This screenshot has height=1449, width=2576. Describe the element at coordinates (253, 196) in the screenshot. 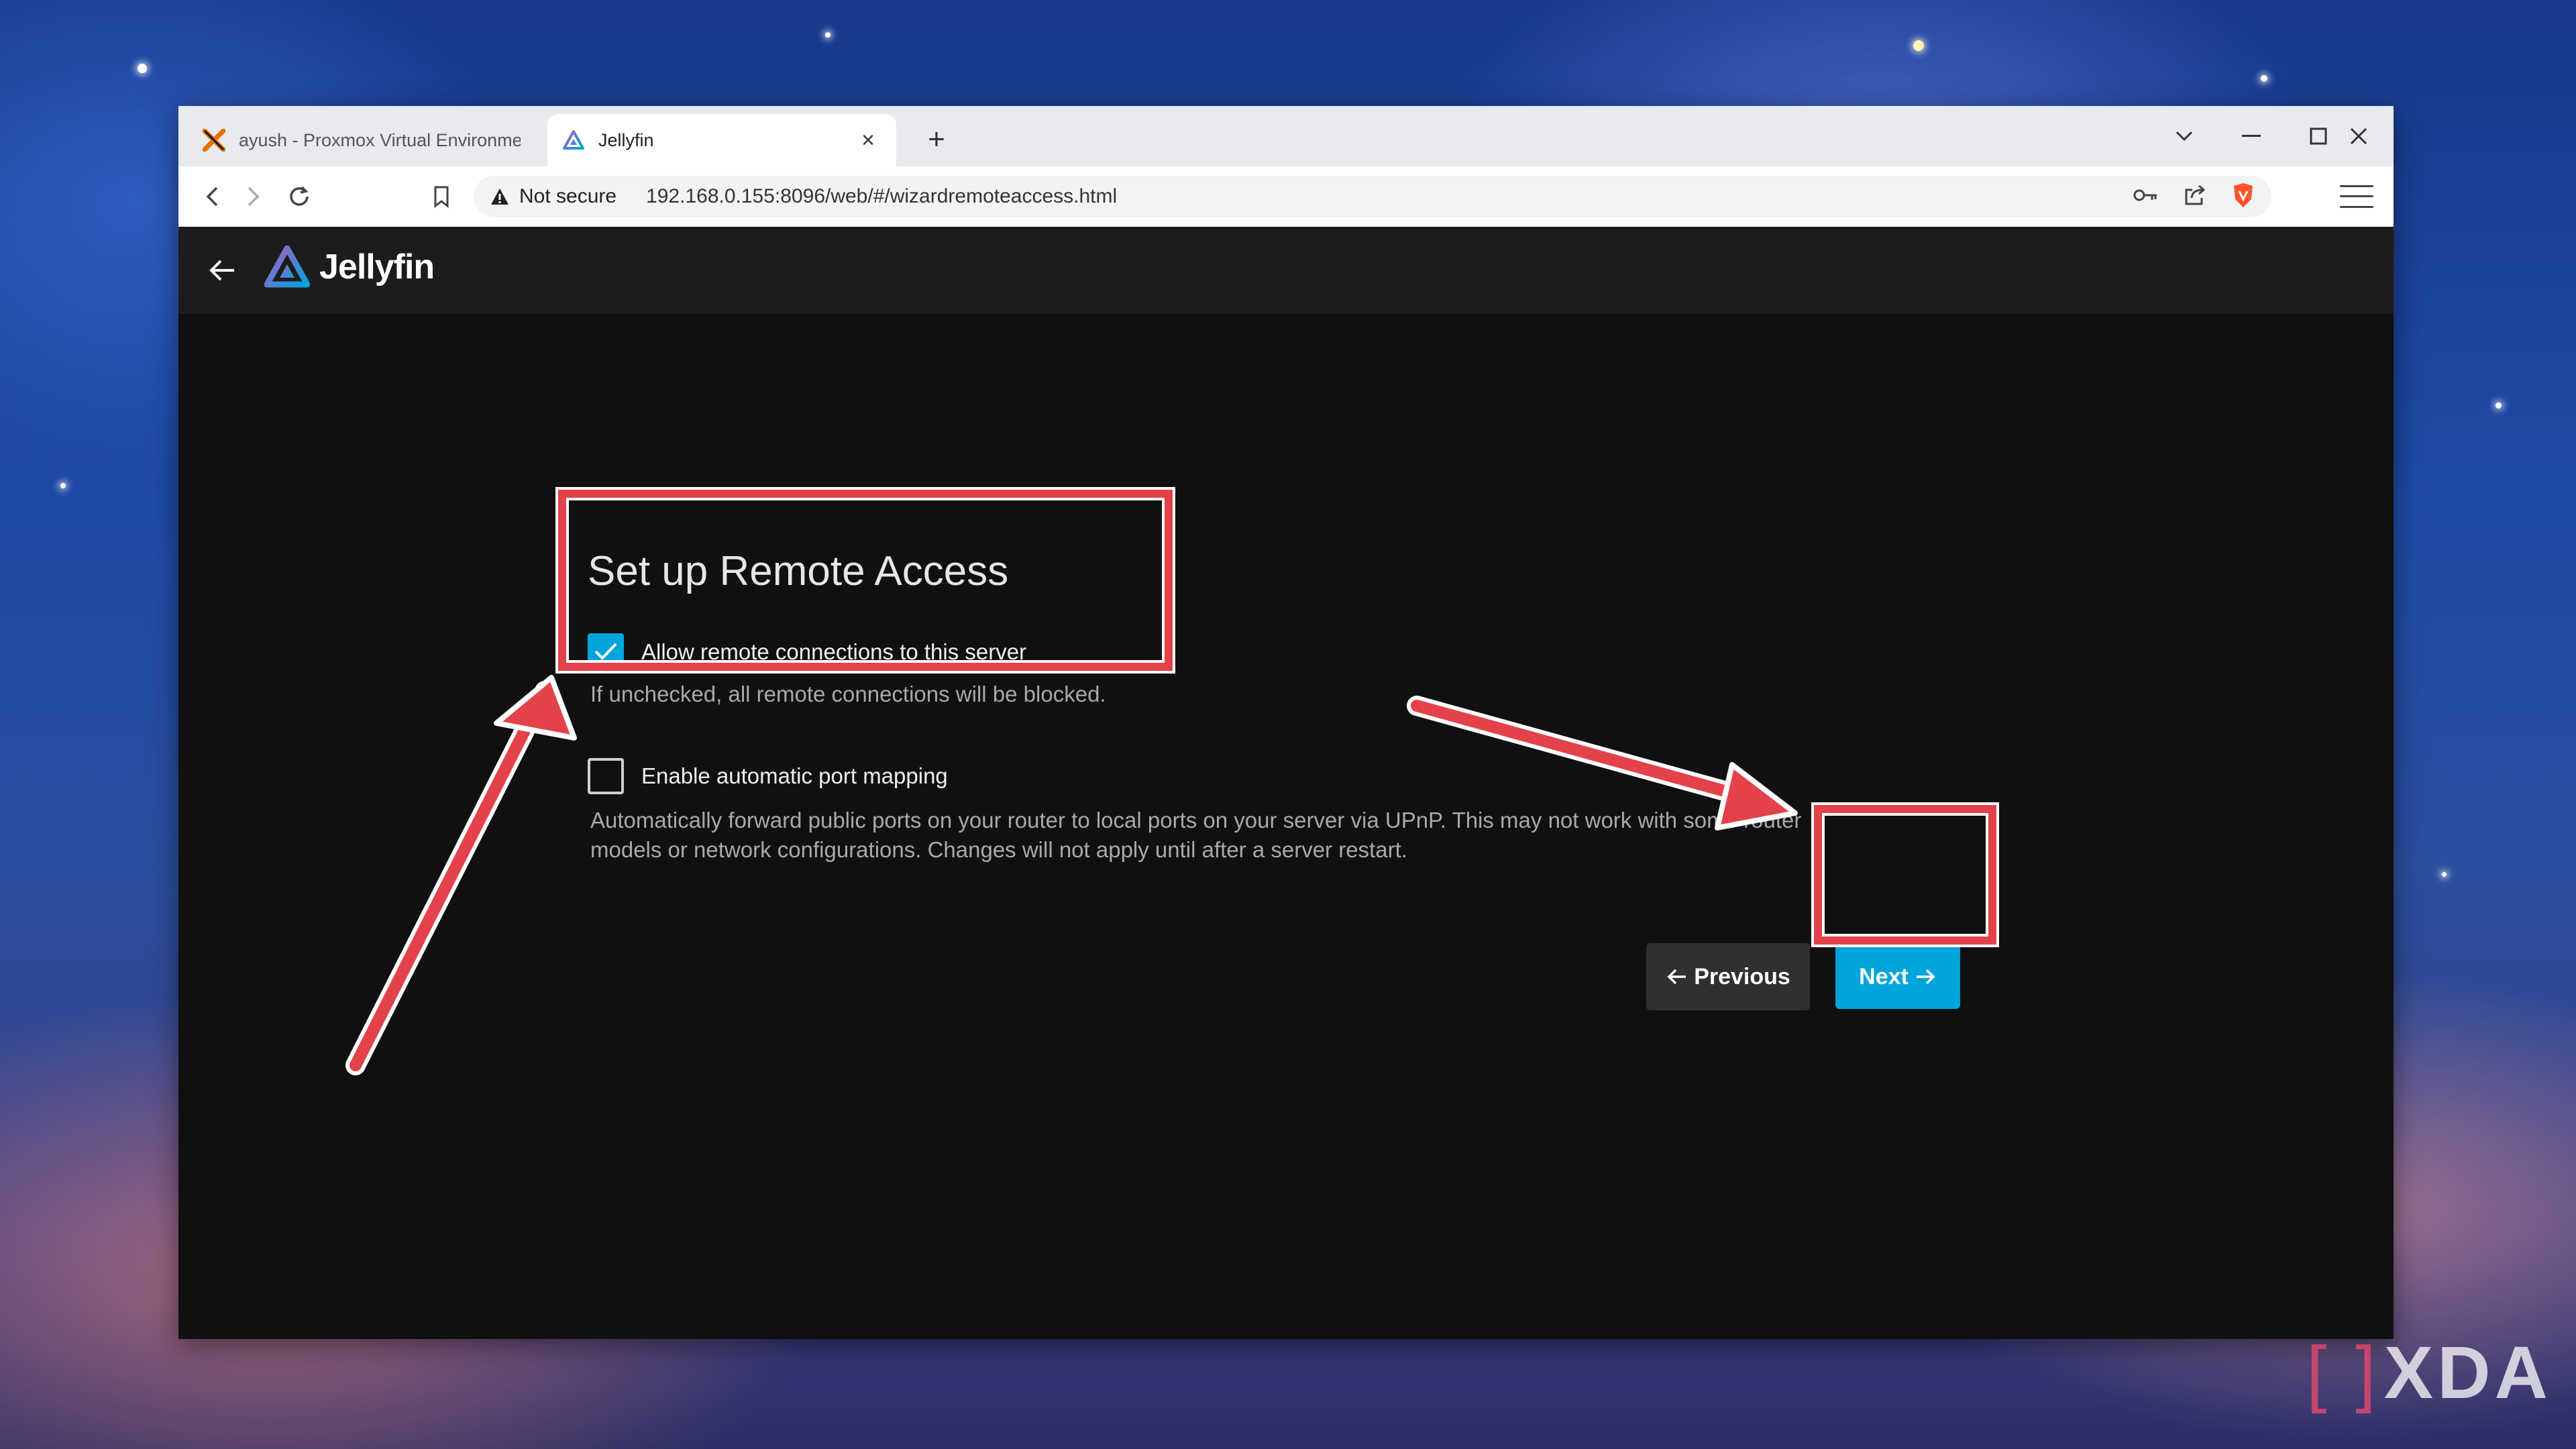

I see `forward-button` at that location.